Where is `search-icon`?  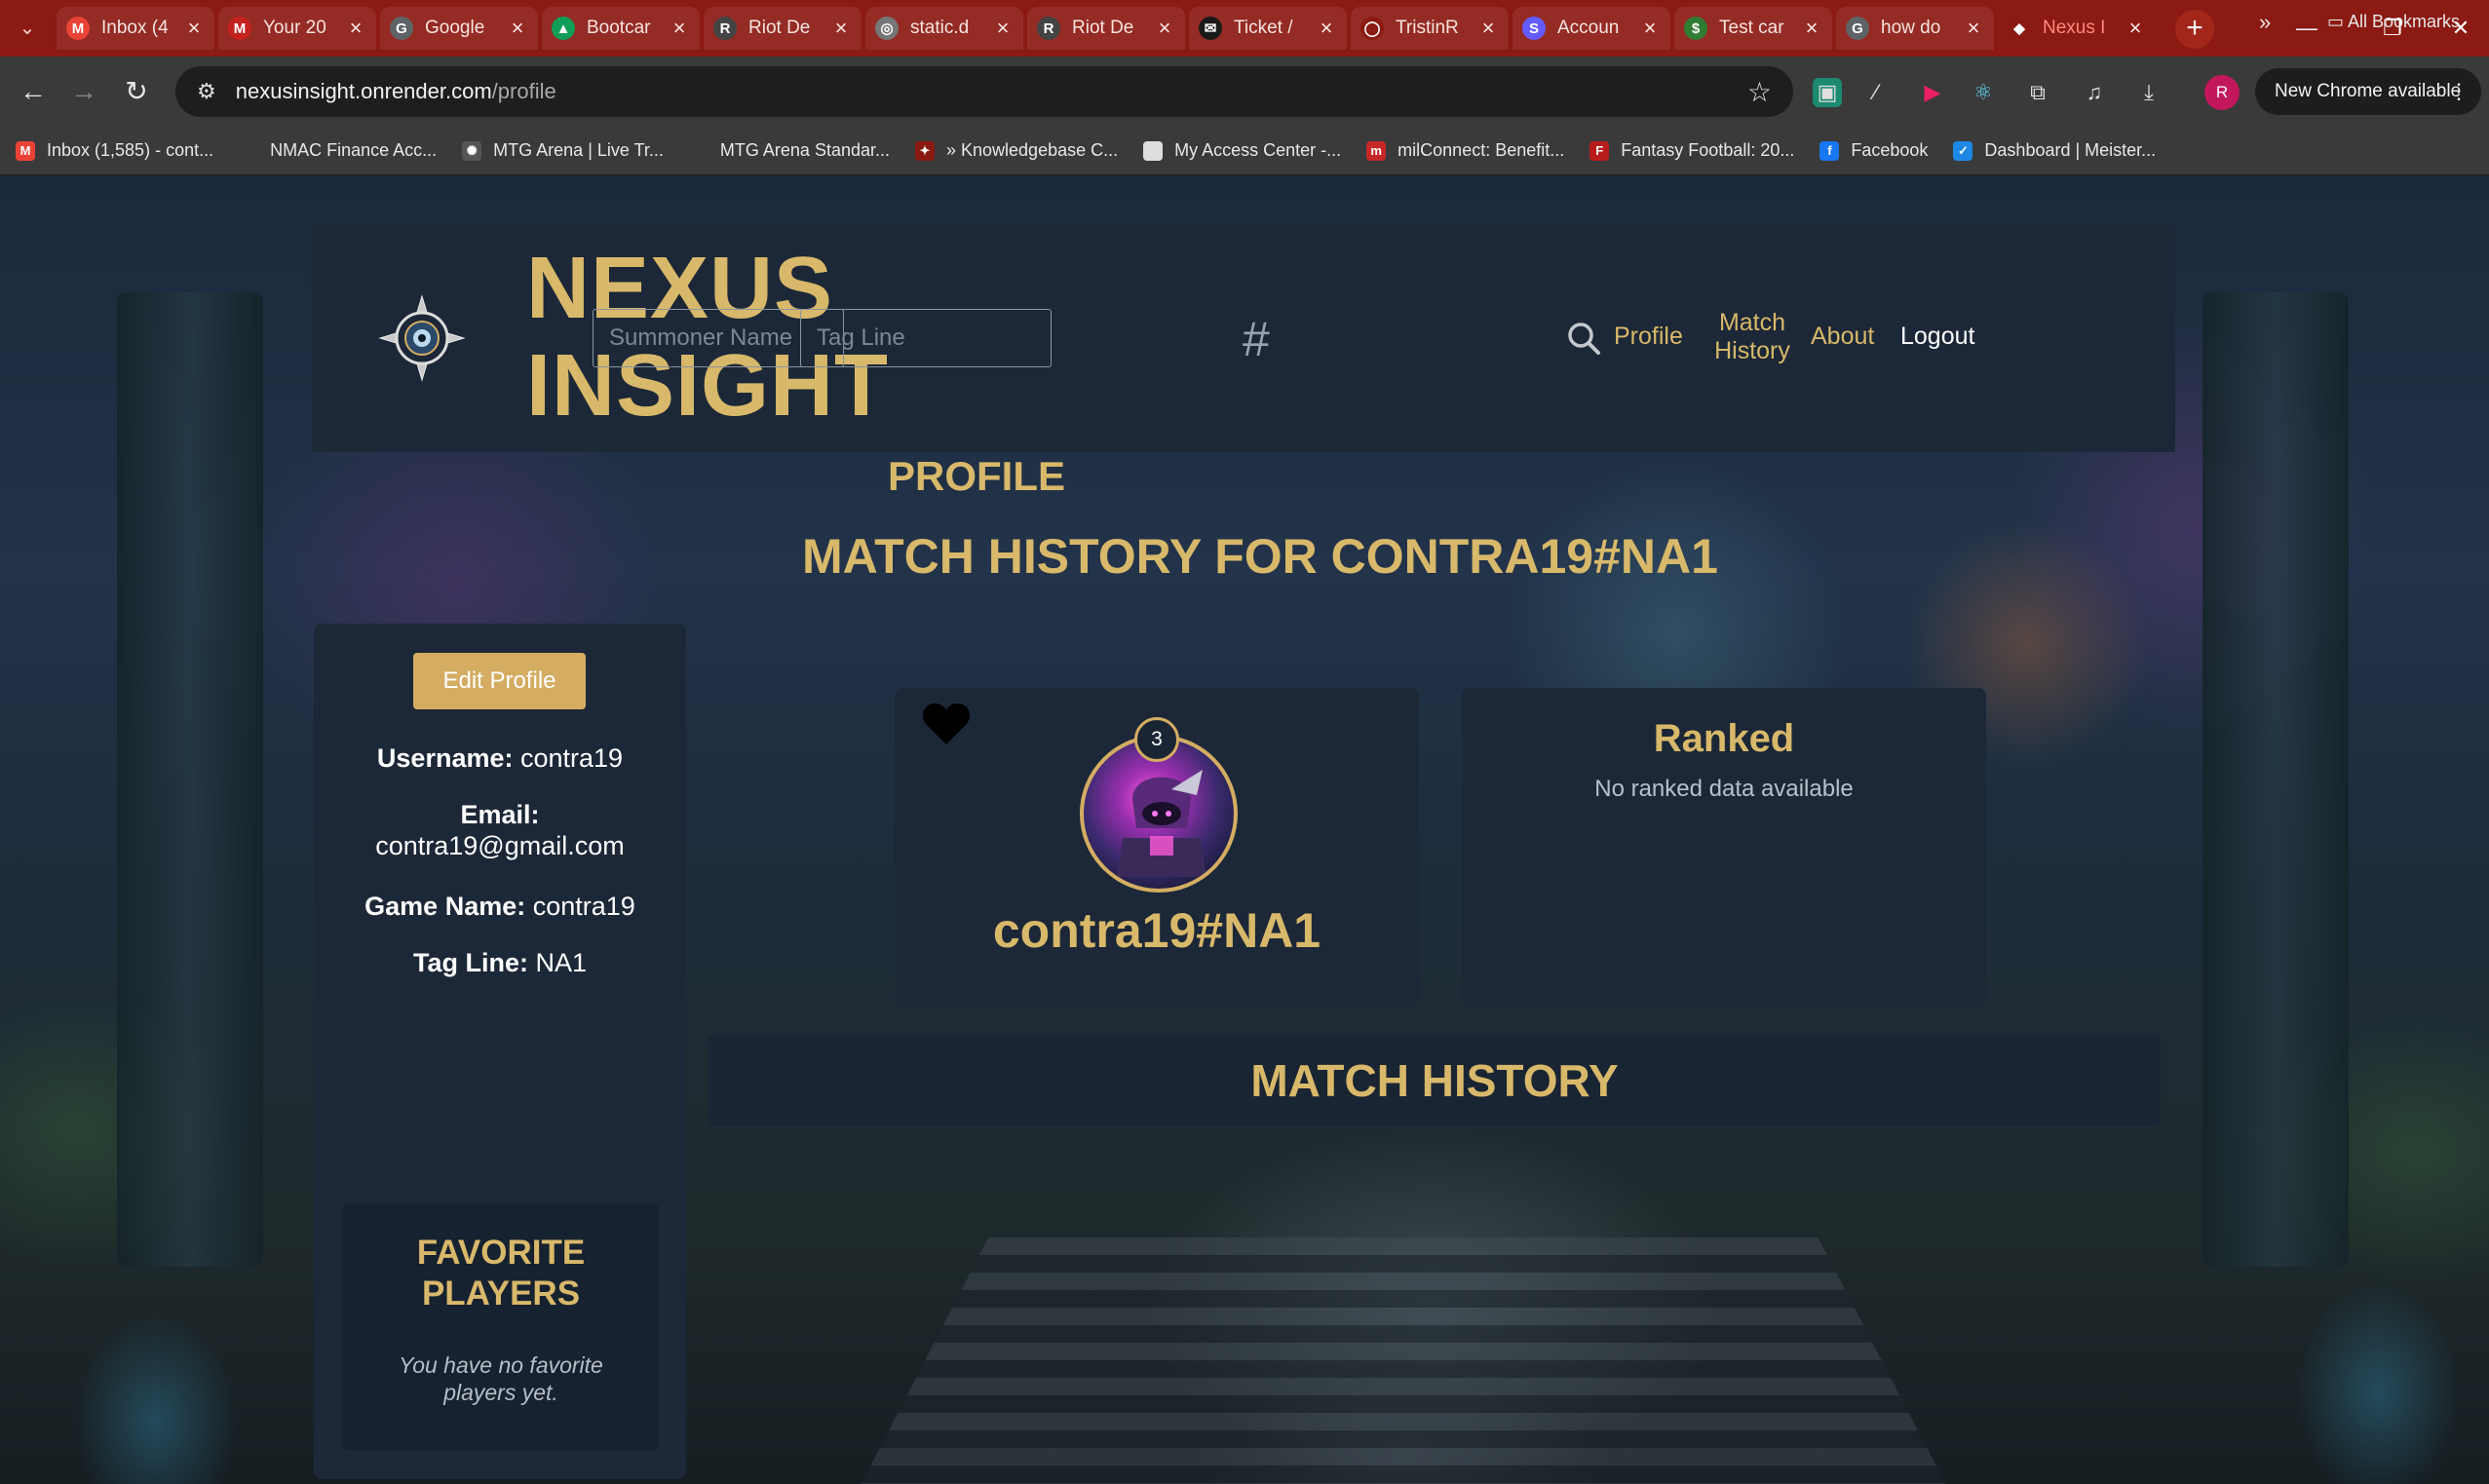 search-icon is located at coordinates (1584, 338).